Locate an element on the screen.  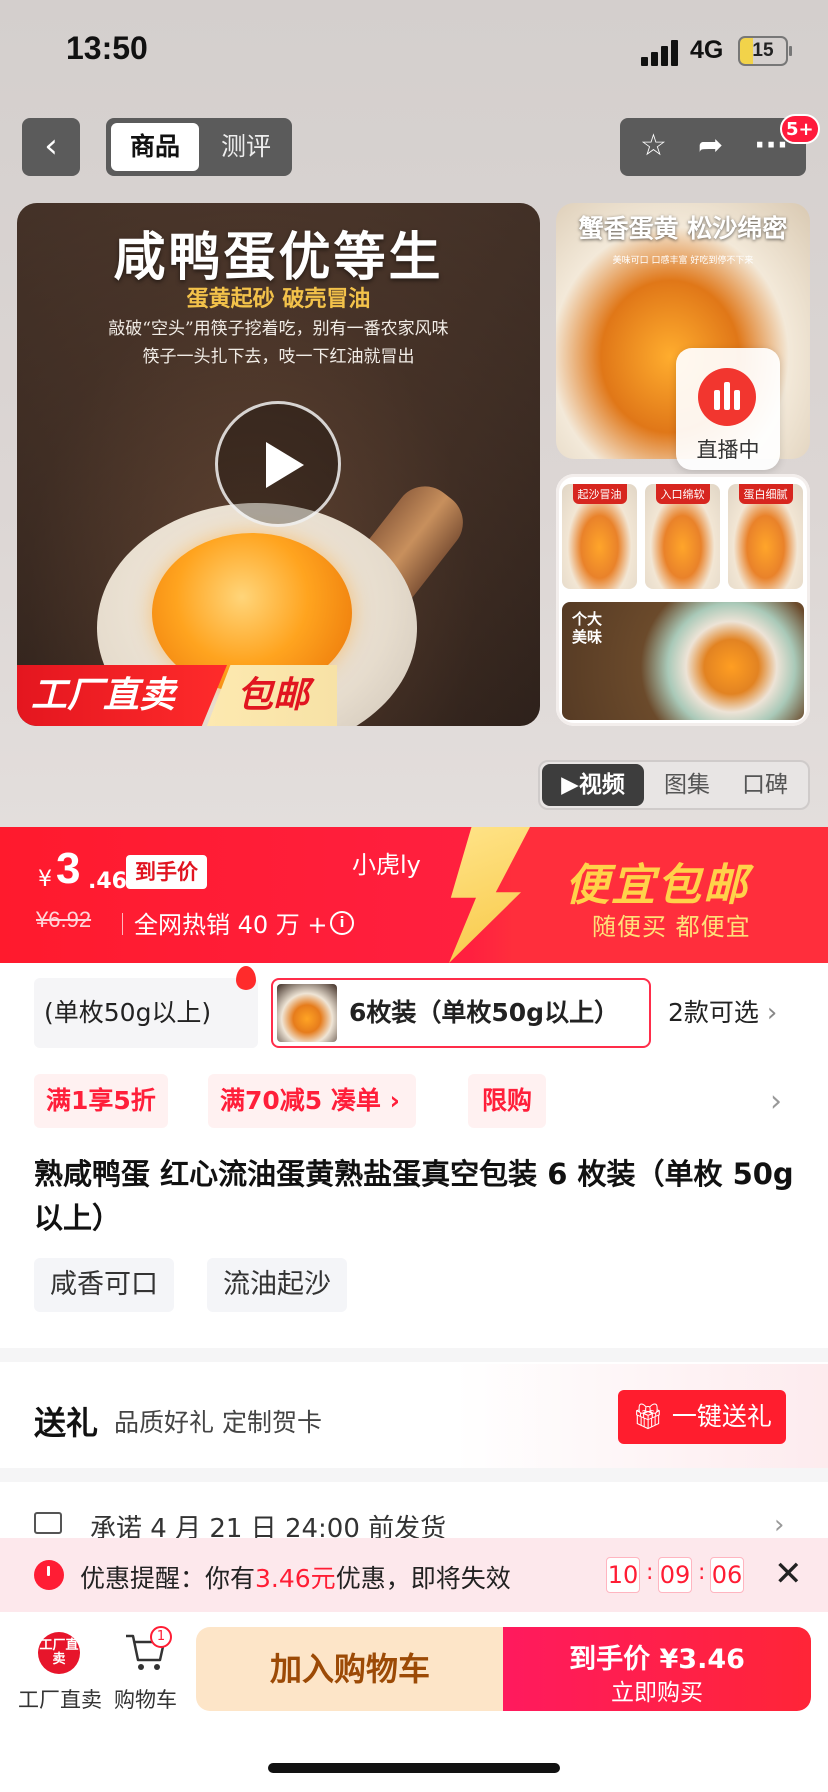
buy-now-button: 到手价 ¥3.46 立即购买 is located at coordinates (657, 1669).